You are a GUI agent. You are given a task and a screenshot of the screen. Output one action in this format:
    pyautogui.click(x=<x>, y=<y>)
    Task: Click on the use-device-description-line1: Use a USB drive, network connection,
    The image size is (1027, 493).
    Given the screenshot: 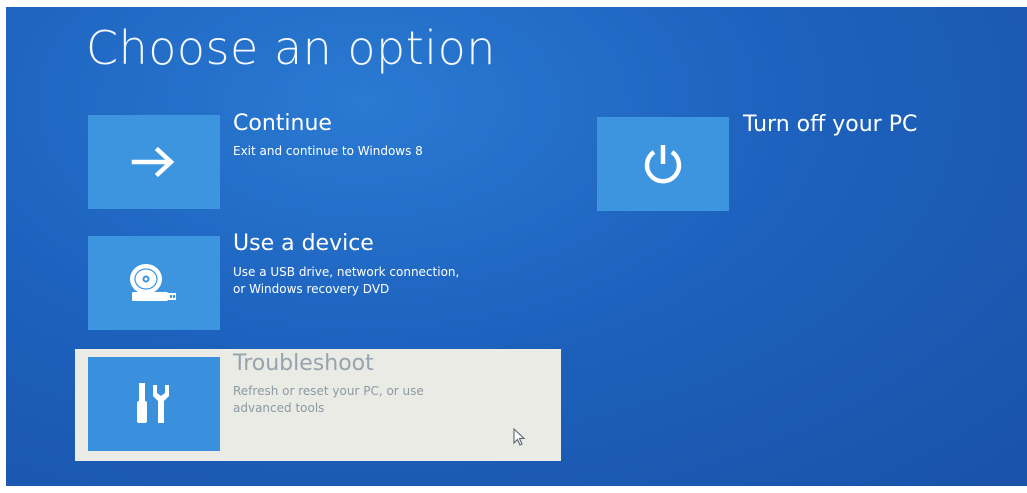 What is the action you would take?
    pyautogui.click(x=346, y=272)
    